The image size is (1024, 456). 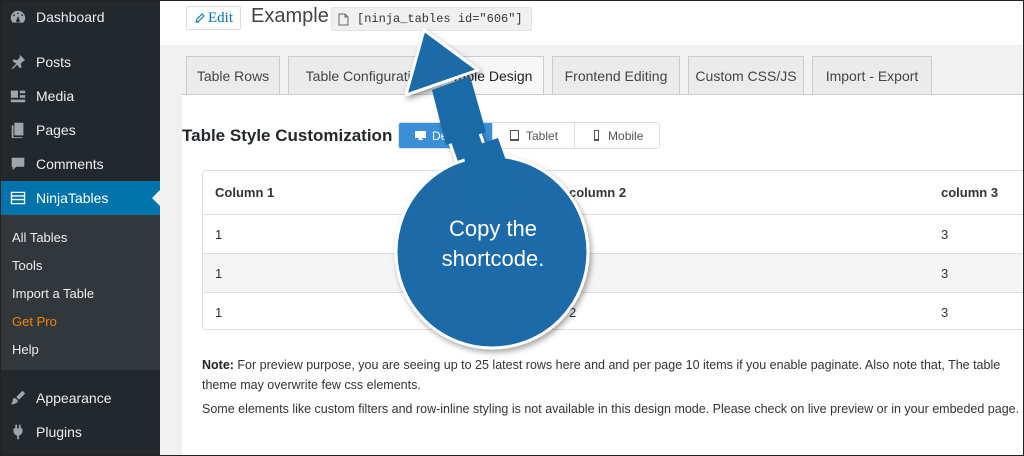 What do you see at coordinates (514, 135) in the screenshot?
I see `tablet-icon` at bounding box center [514, 135].